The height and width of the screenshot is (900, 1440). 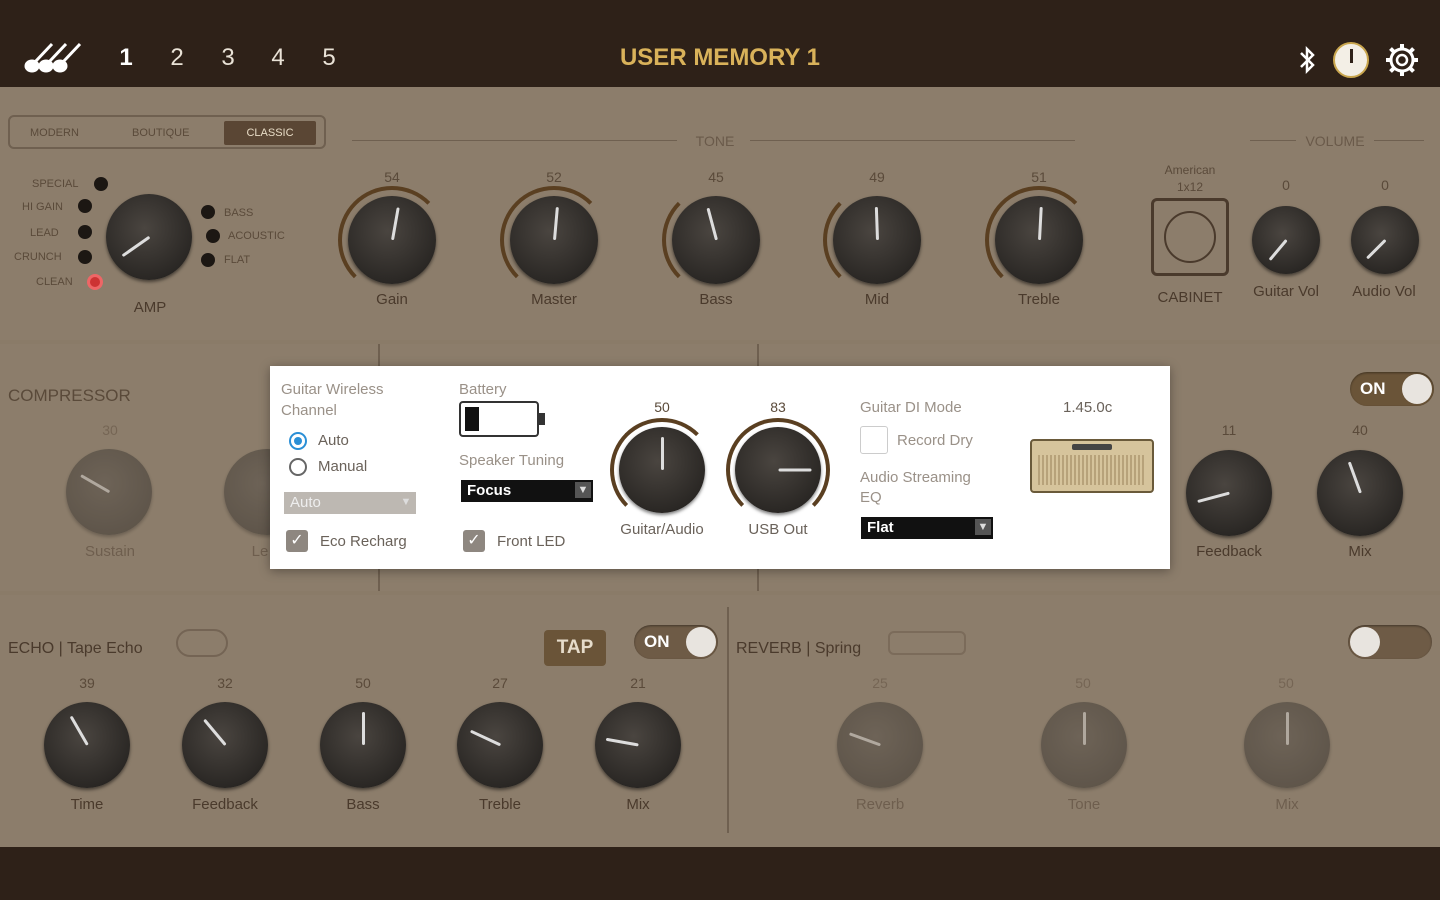 I want to click on echo-toggle-thumb, so click(x=701, y=642).